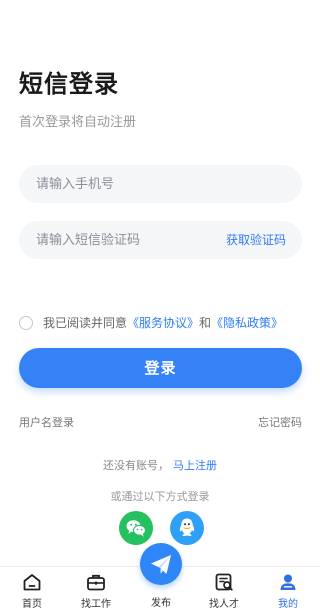 This screenshot has width=320, height=614. I want to click on qq-login-button, so click(187, 528).